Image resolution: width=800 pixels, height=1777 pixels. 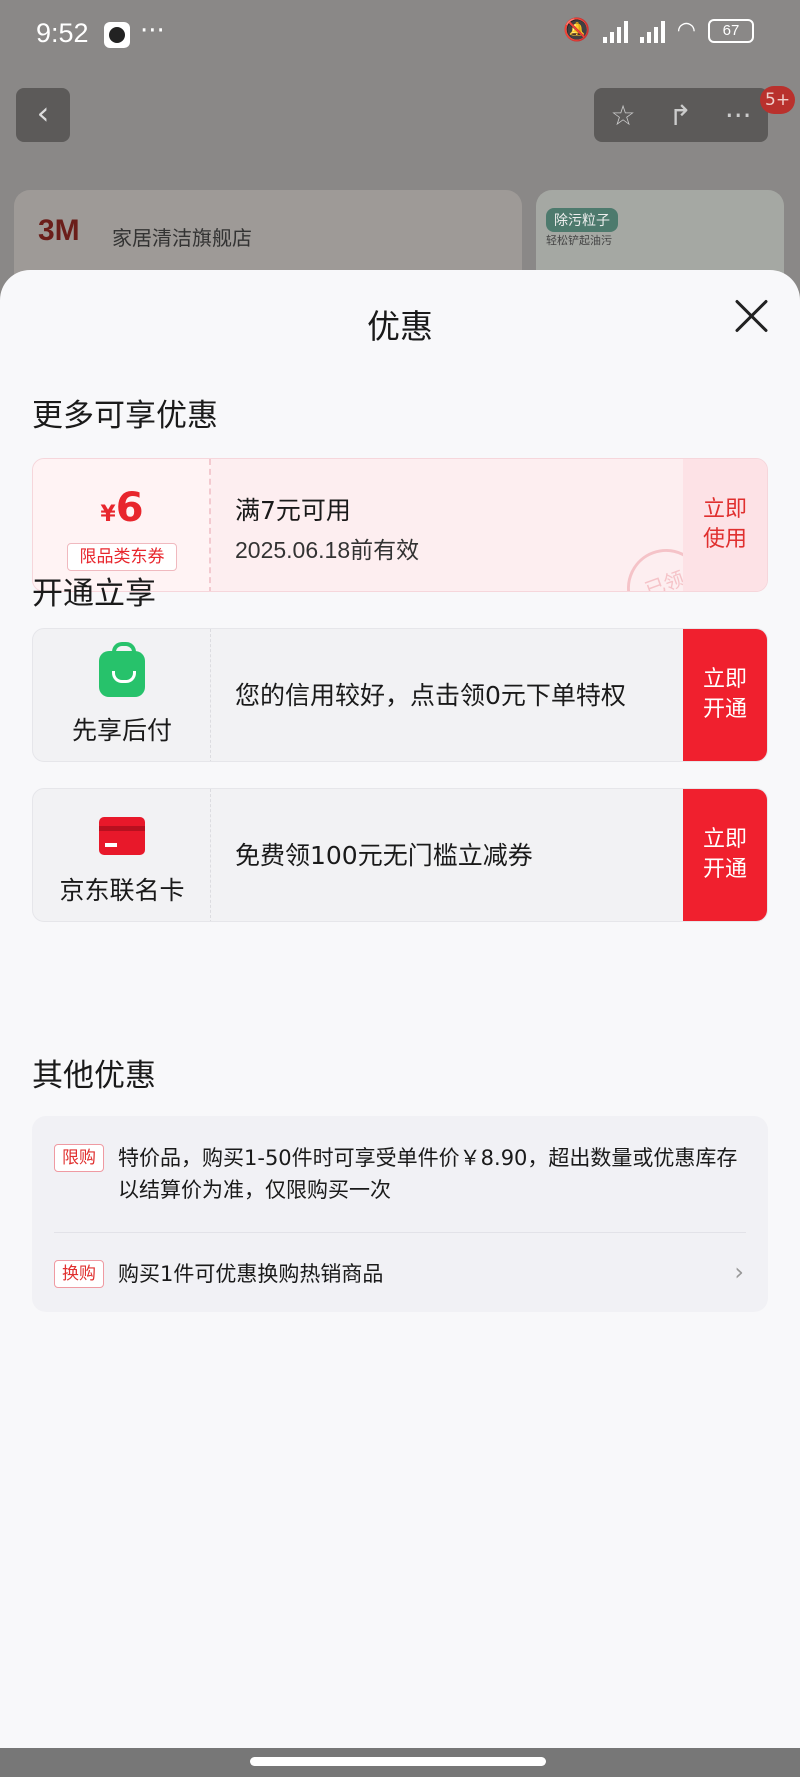 What do you see at coordinates (117, 35) in the screenshot?
I see `clock-app-icon` at bounding box center [117, 35].